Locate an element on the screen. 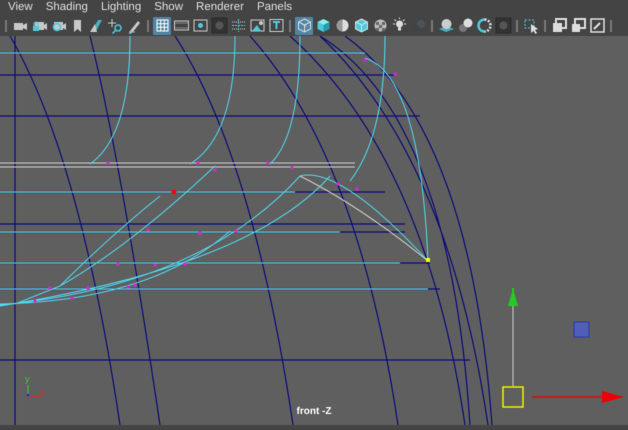 The image size is (628, 430). ring-icon is located at coordinates (484, 25).